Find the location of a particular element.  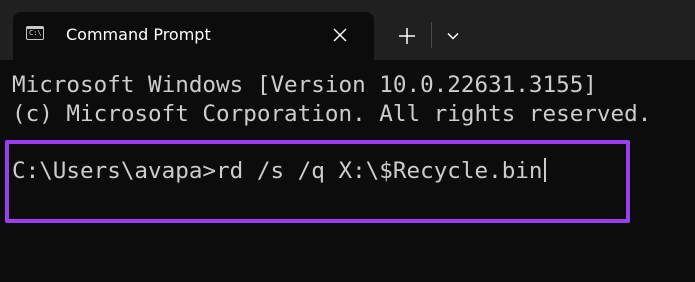

tab-divider is located at coordinates (431, 35).